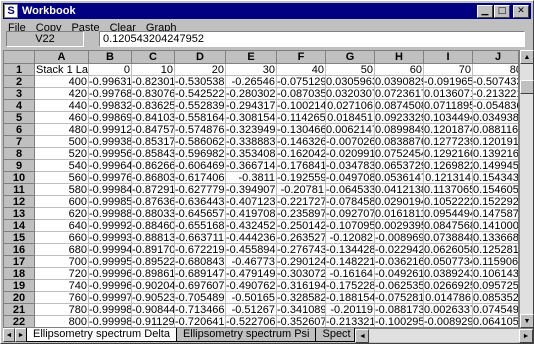 The height and width of the screenshot is (344, 534). Describe the element at coordinates (62, 286) in the screenshot. I see `cell-a19: 740` at that location.